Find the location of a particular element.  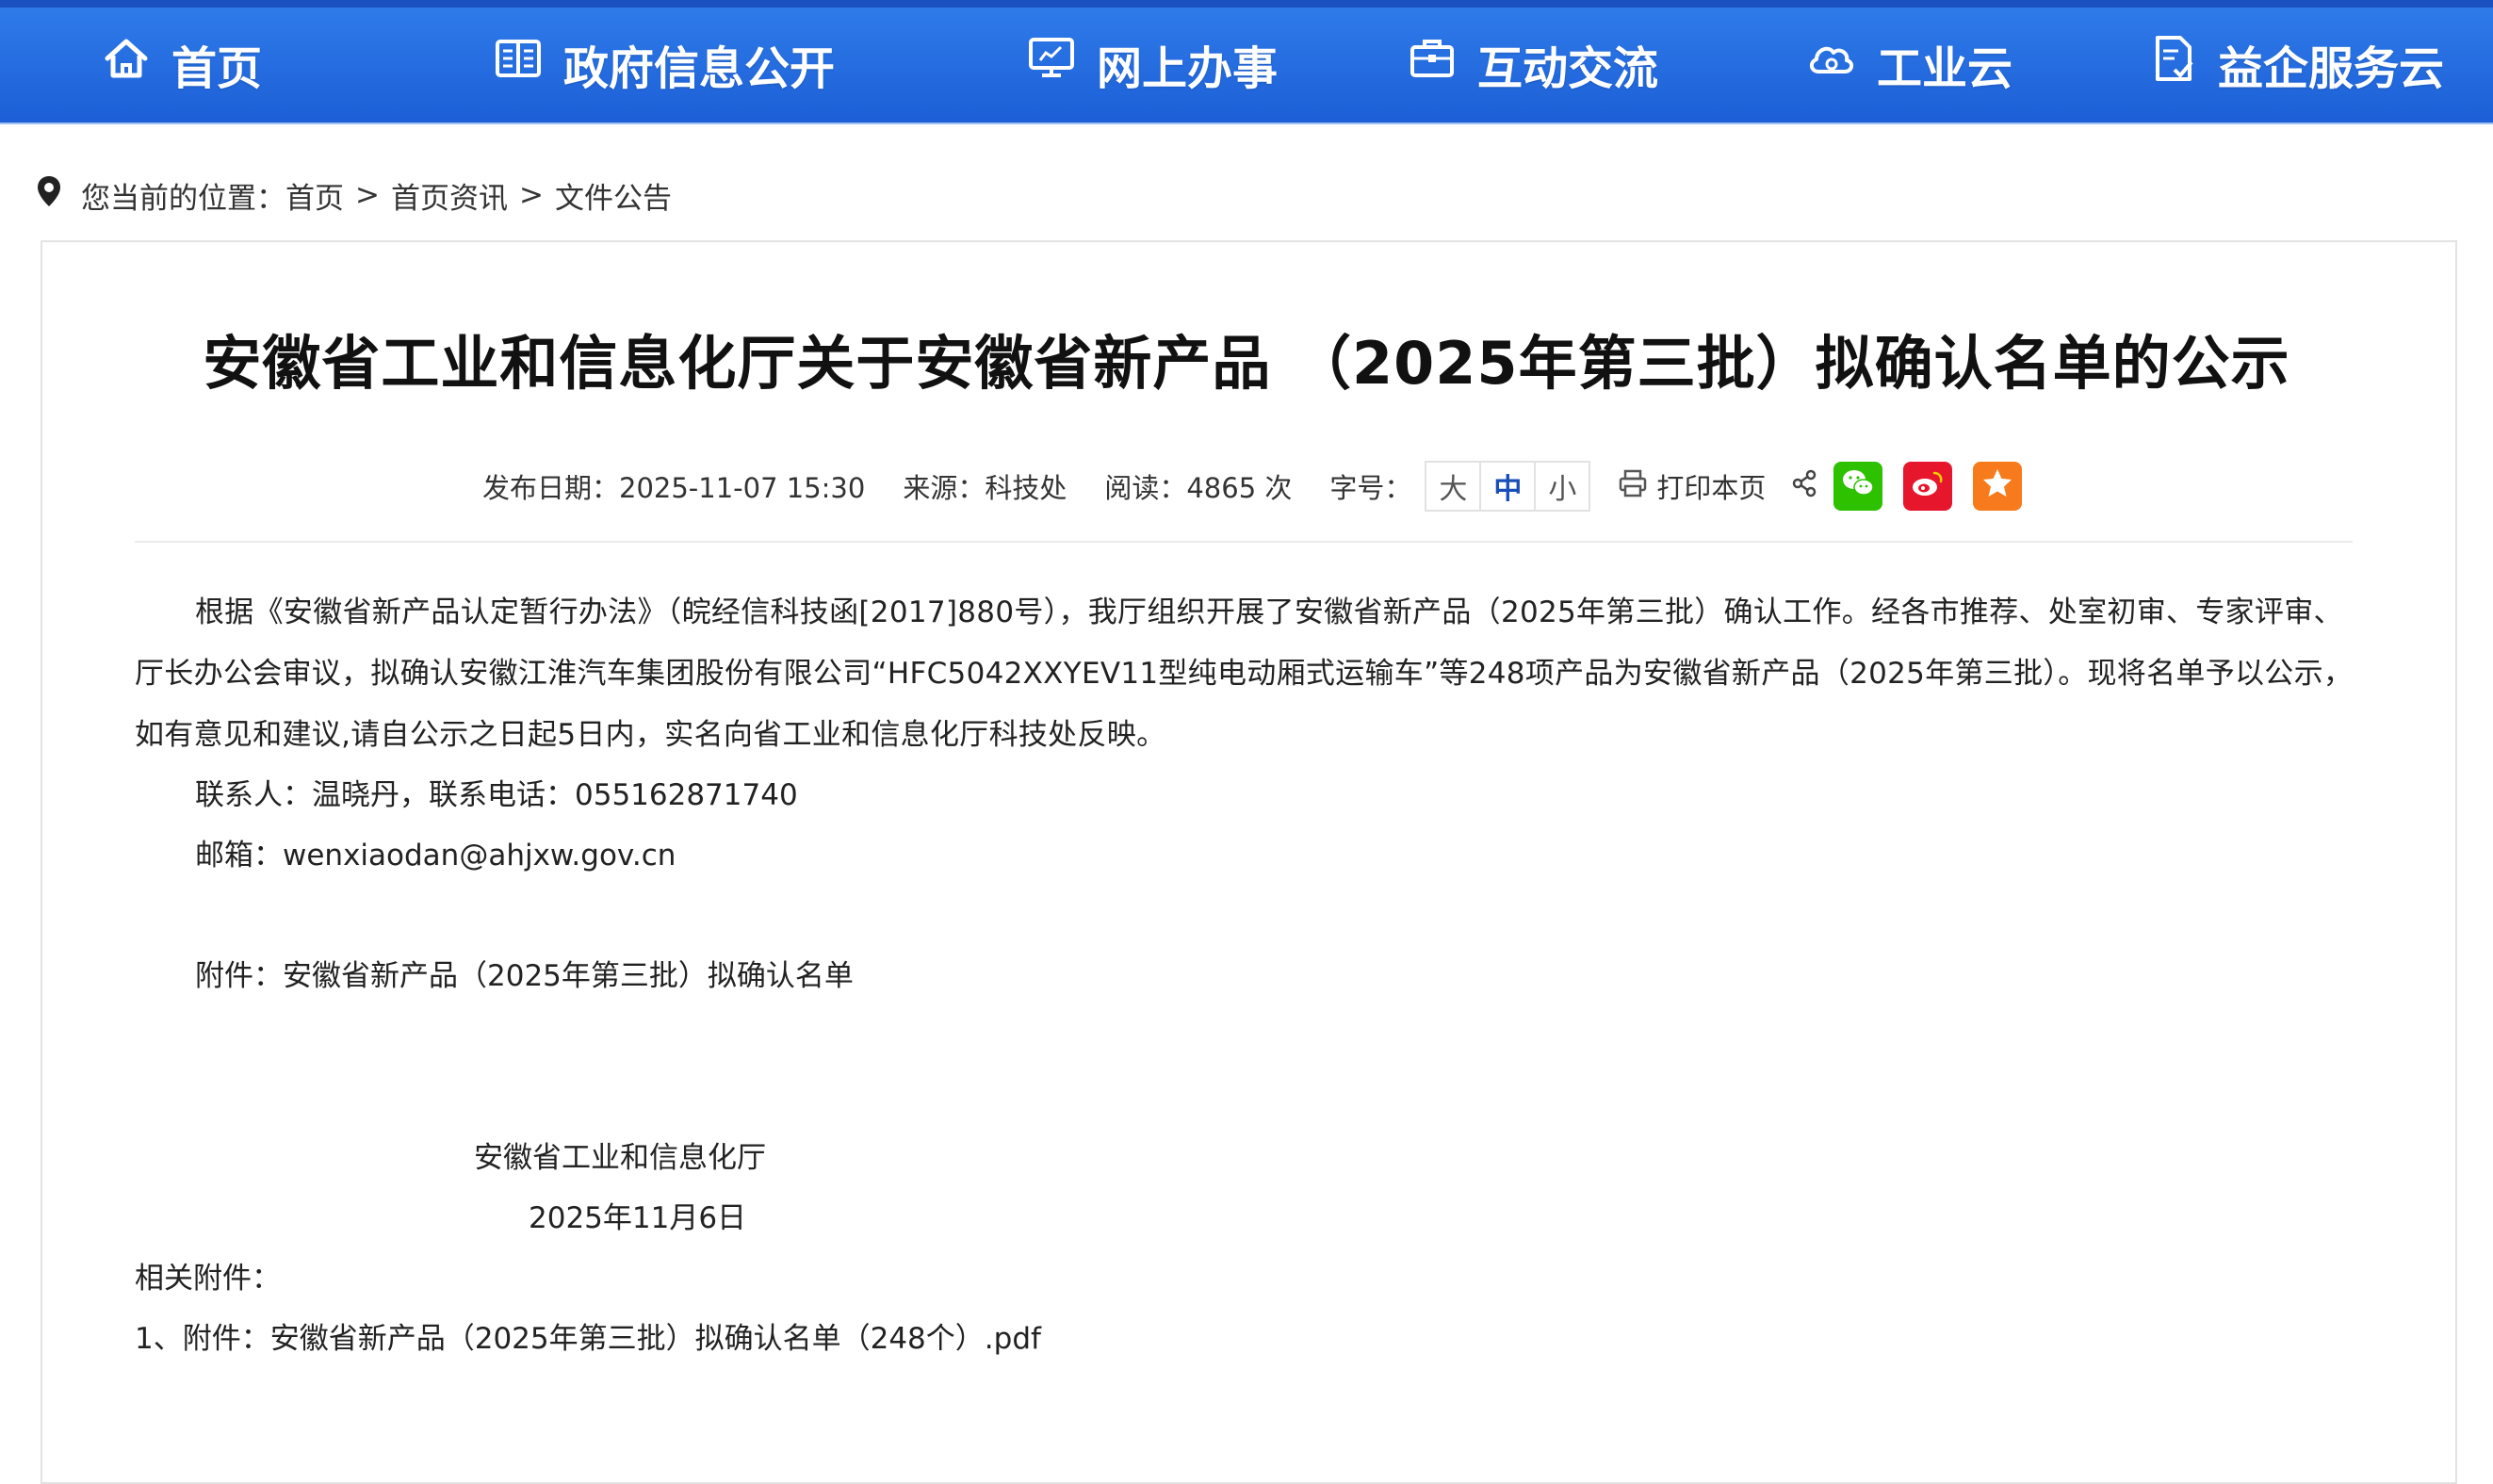

issue-date: 2025年11月6日 is located at coordinates (638, 1218).